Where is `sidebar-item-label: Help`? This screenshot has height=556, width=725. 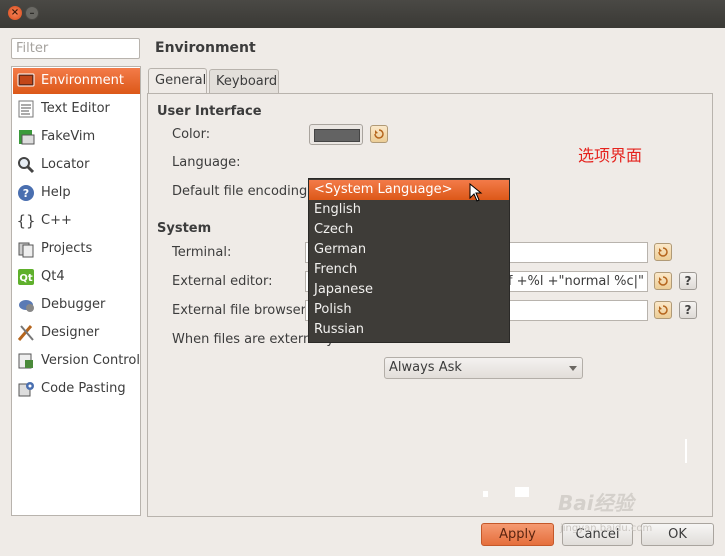 sidebar-item-label: Help is located at coordinates (56, 192).